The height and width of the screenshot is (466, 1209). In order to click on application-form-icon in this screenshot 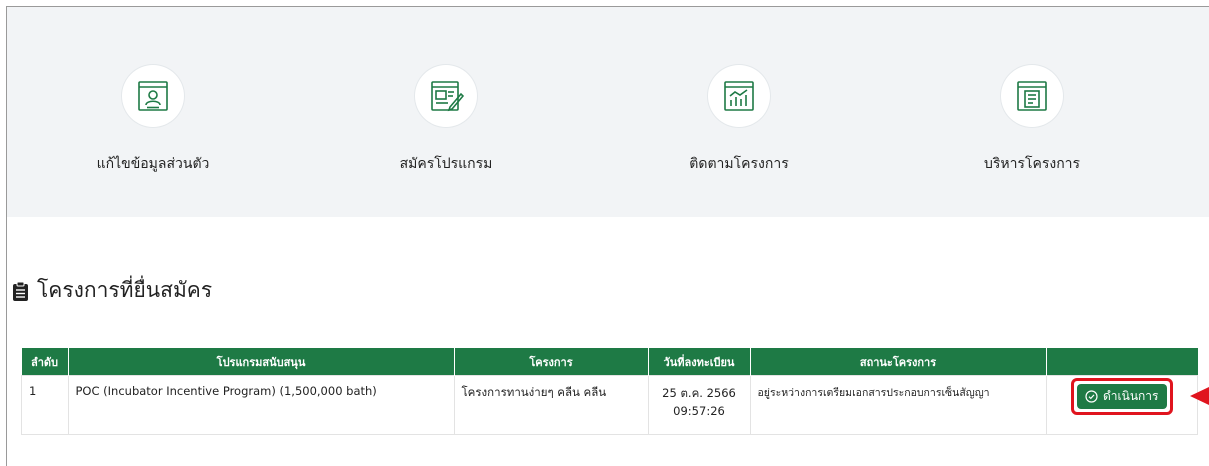, I will do `click(446, 96)`.